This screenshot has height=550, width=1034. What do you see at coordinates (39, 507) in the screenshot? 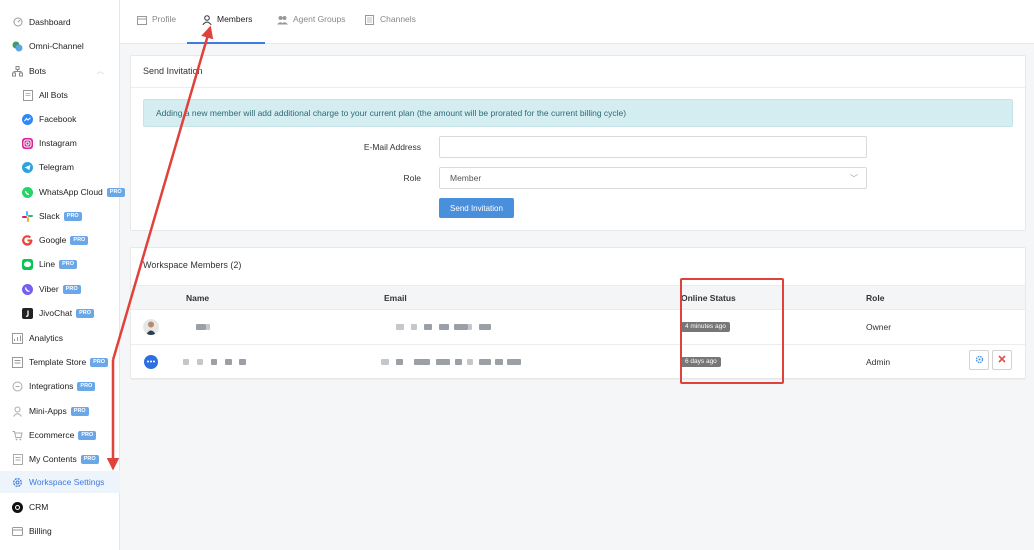
I see `sidebar-item-label: CRM` at bounding box center [39, 507].